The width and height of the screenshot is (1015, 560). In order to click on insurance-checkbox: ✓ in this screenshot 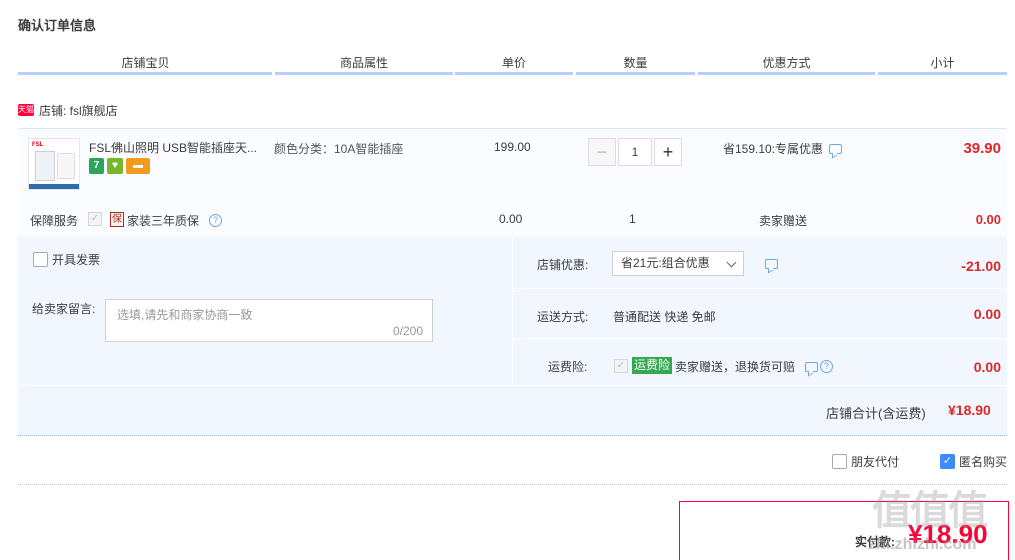, I will do `click(621, 366)`.